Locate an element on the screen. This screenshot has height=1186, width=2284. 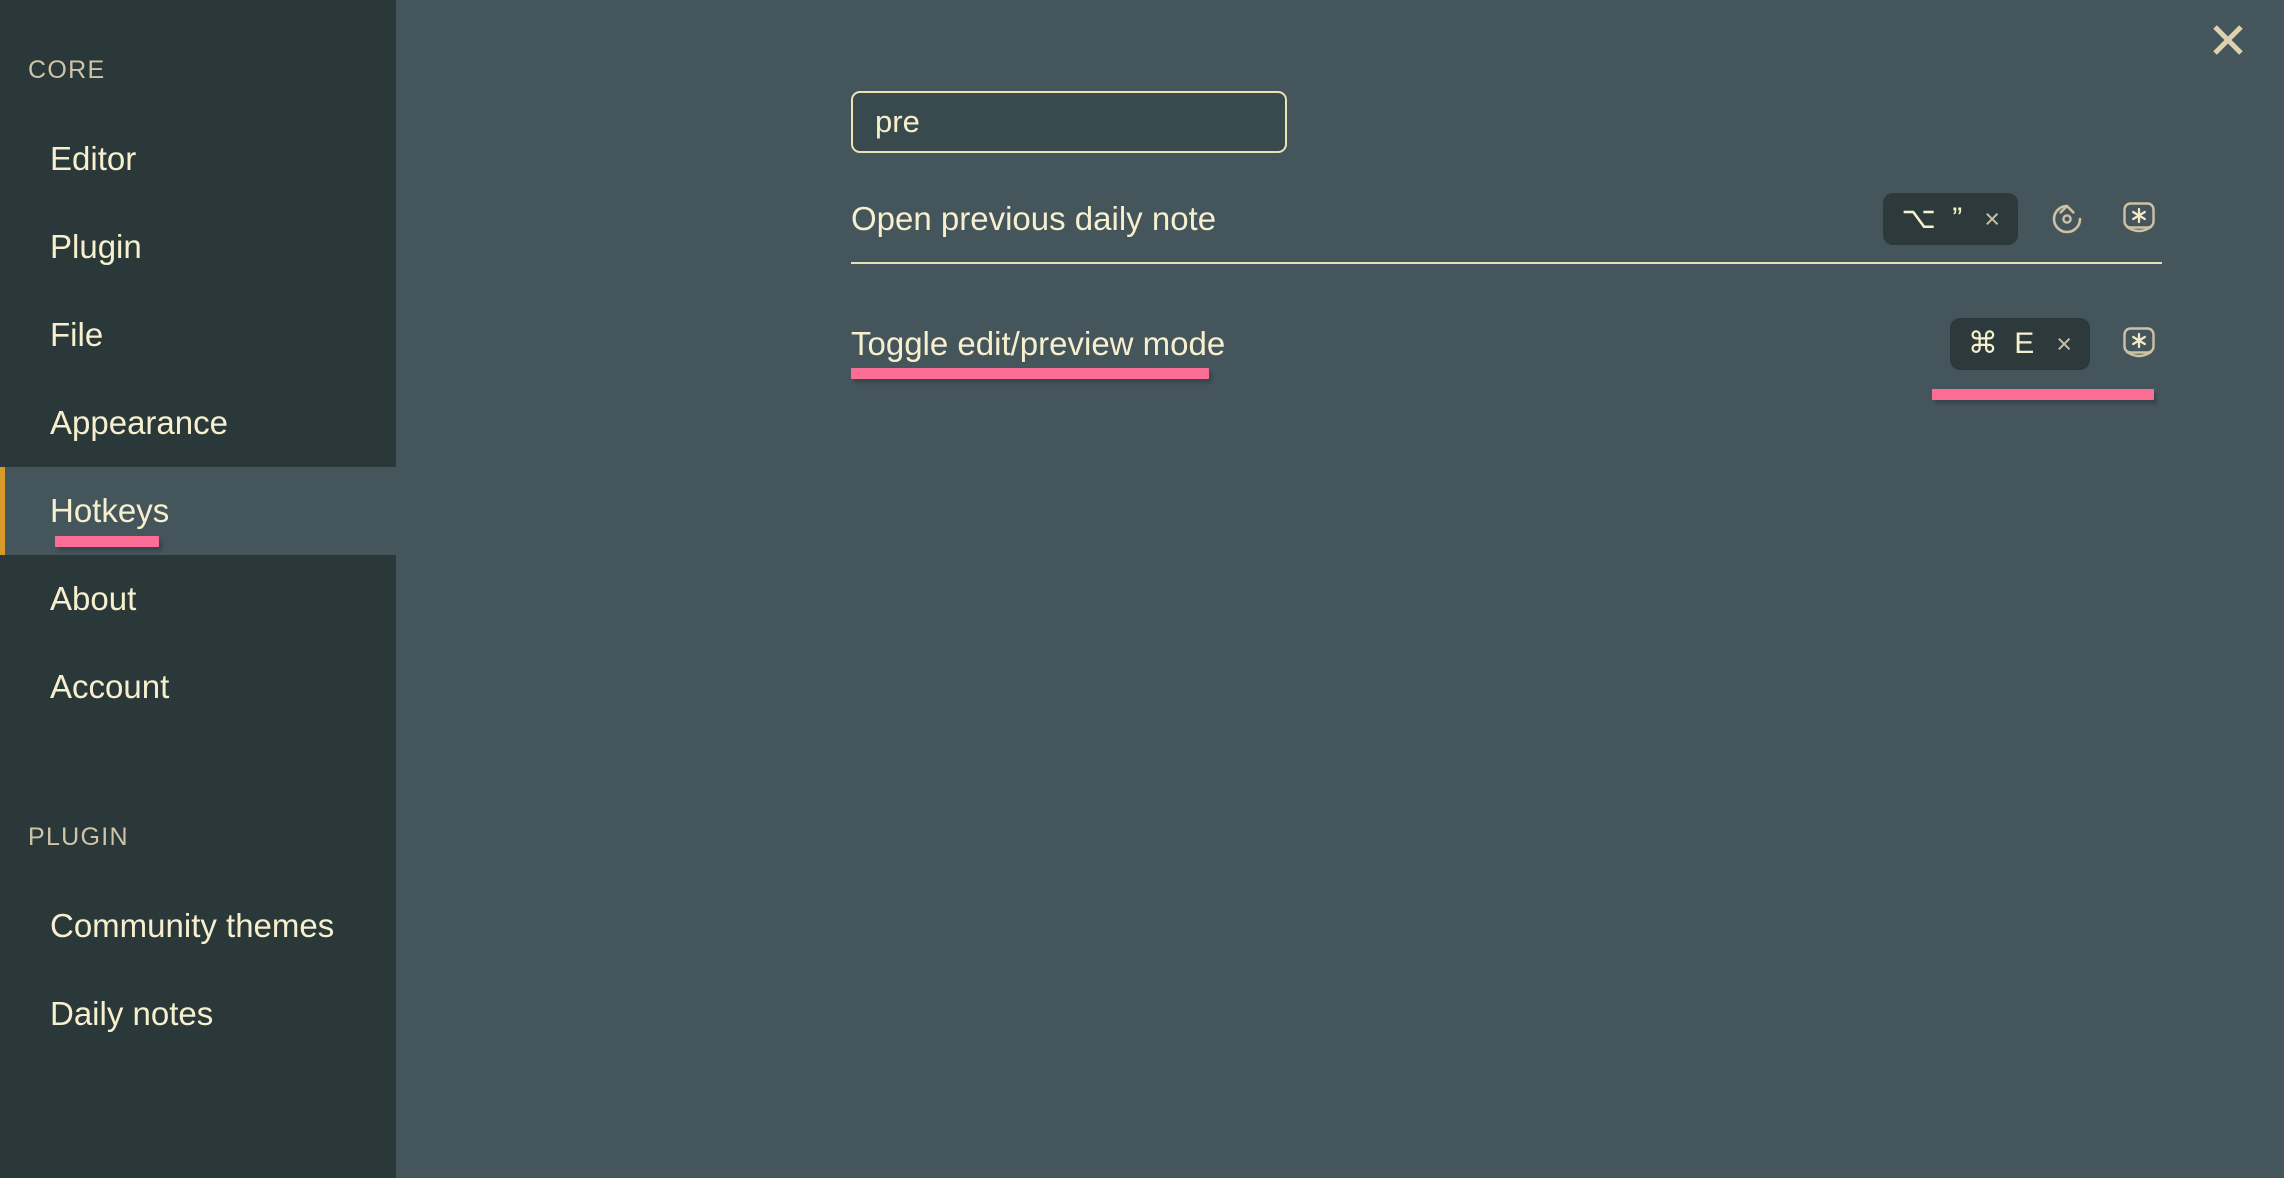
hotkey-row: Toggle edit/preview mode ⌘ E × is located at coordinates (1506, 350).